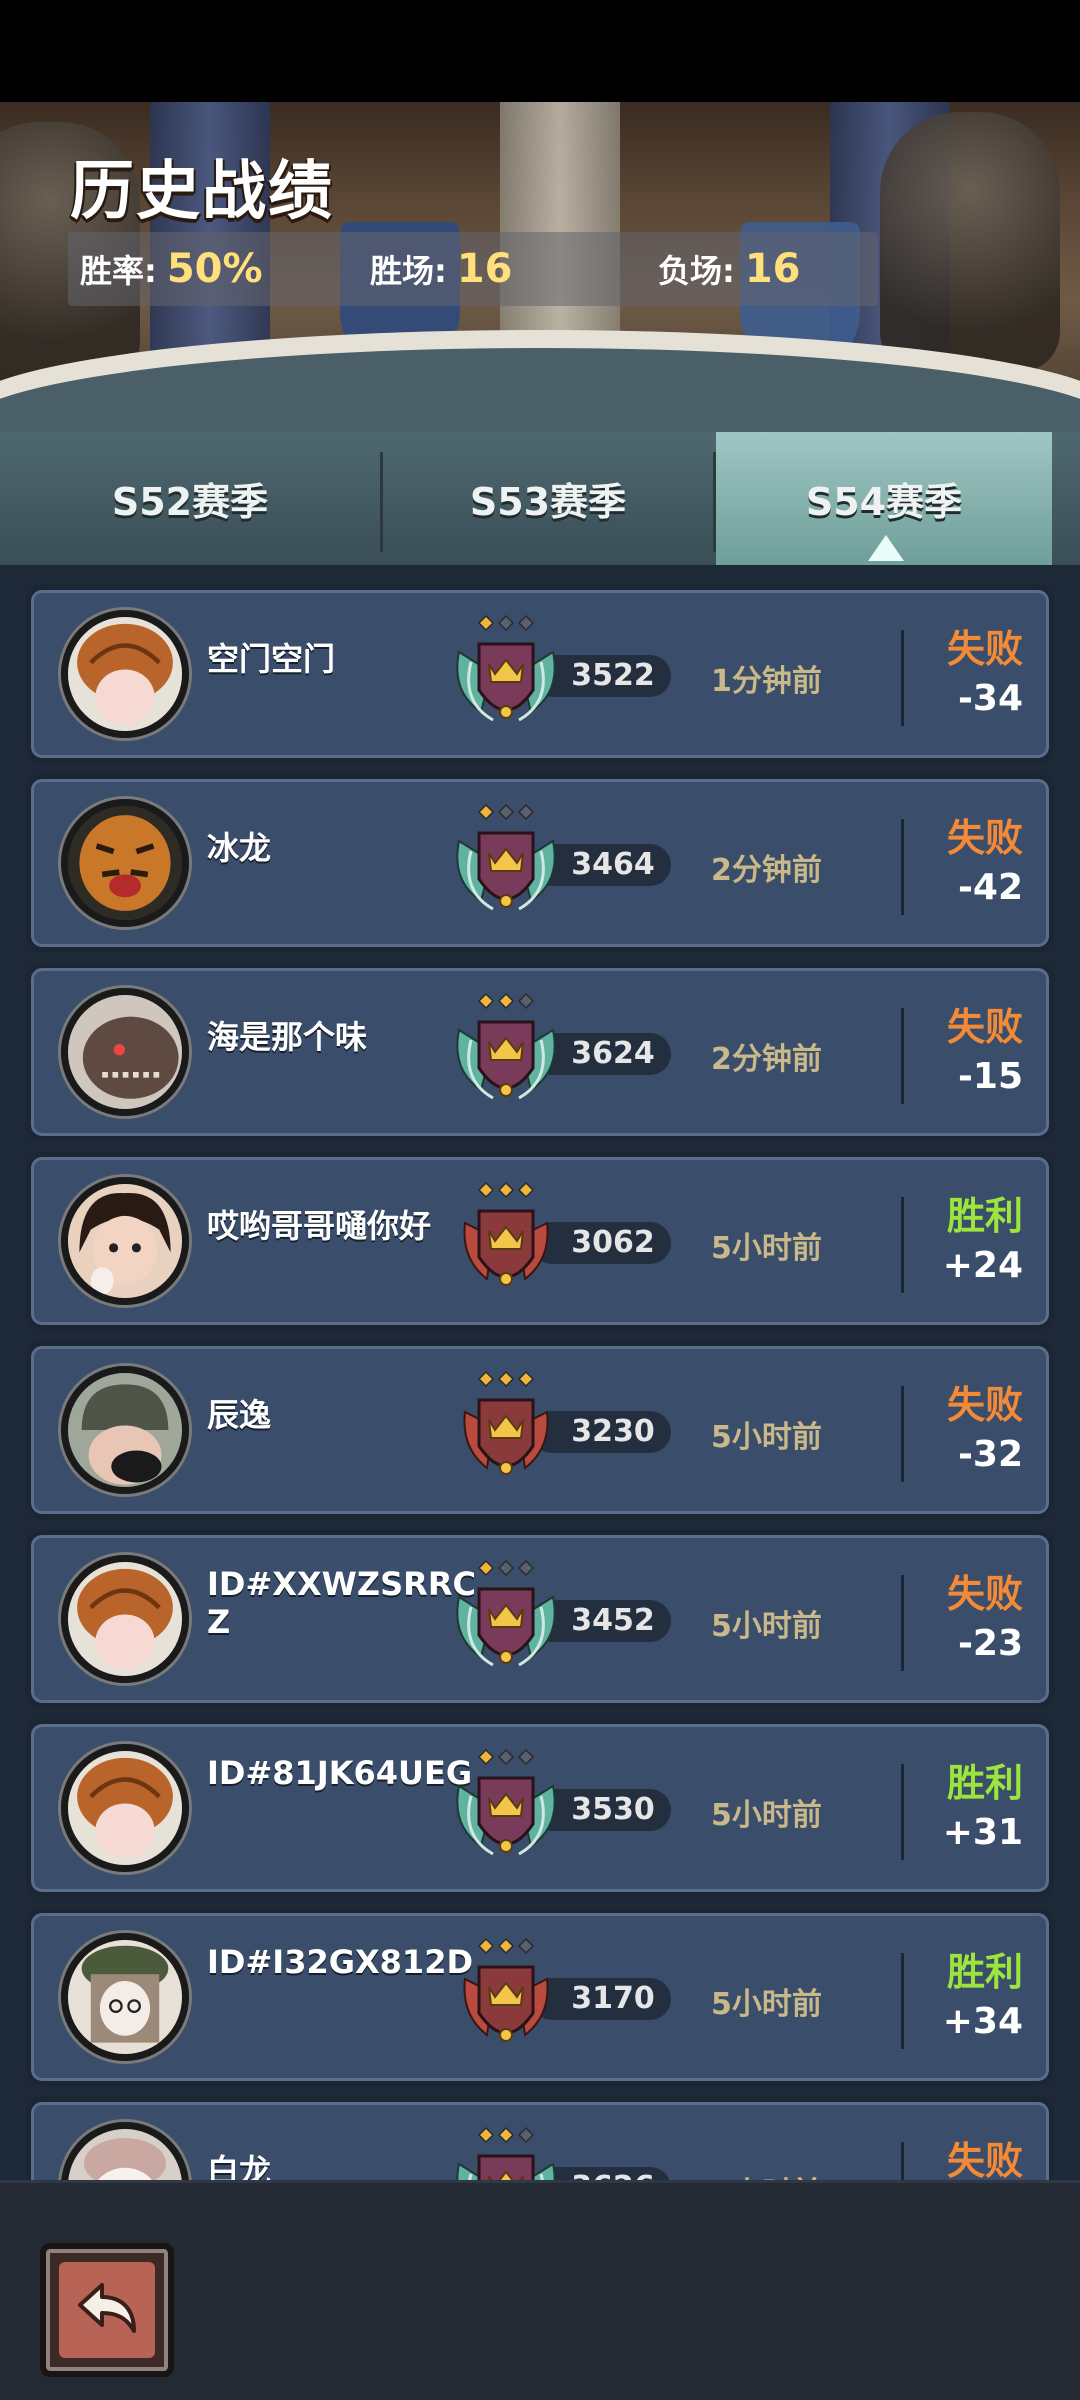 The width and height of the screenshot is (1080, 2400). I want to click on player-name: 白龙, so click(239, 2166).